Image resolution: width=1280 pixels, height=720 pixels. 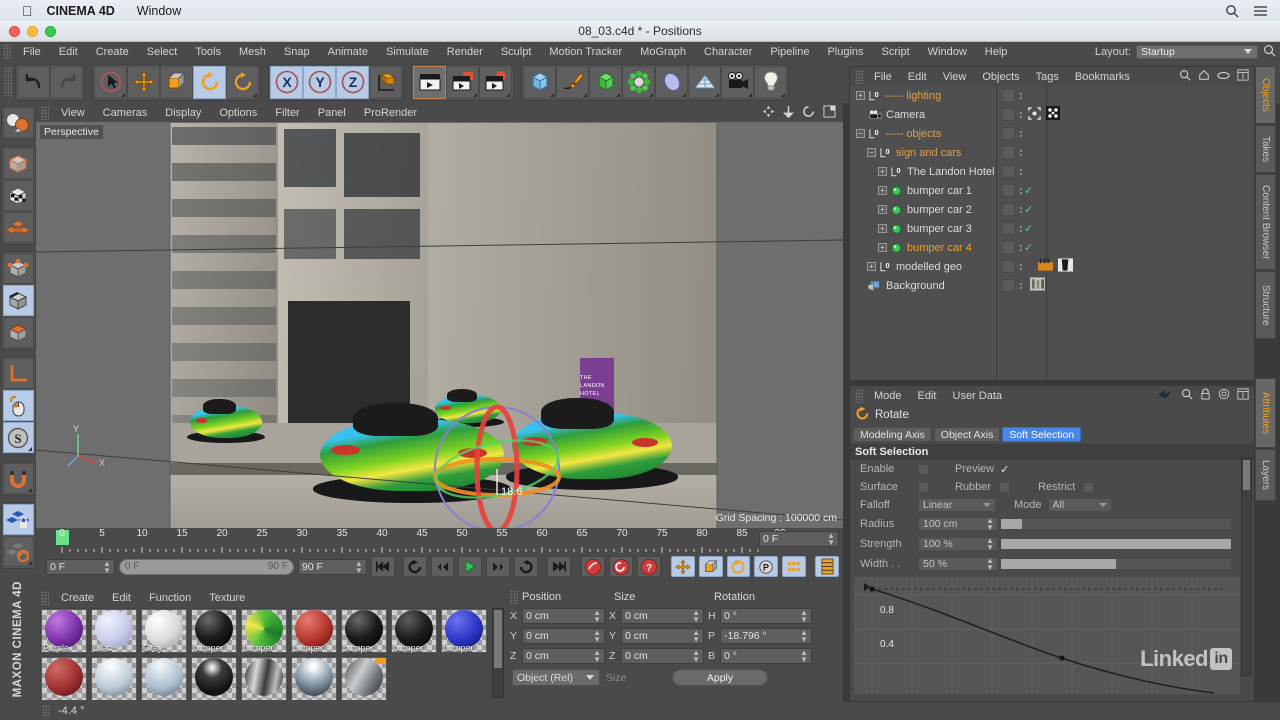 I want to click on keyframe-help-button: ?, so click(x=648, y=566).